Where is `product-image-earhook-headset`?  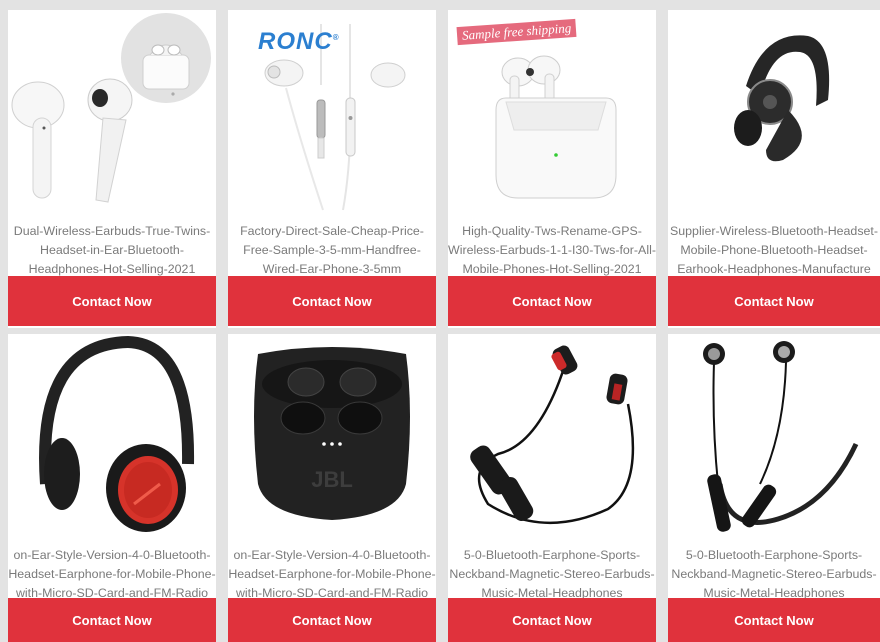 product-image-earhook-headset is located at coordinates (774, 113).